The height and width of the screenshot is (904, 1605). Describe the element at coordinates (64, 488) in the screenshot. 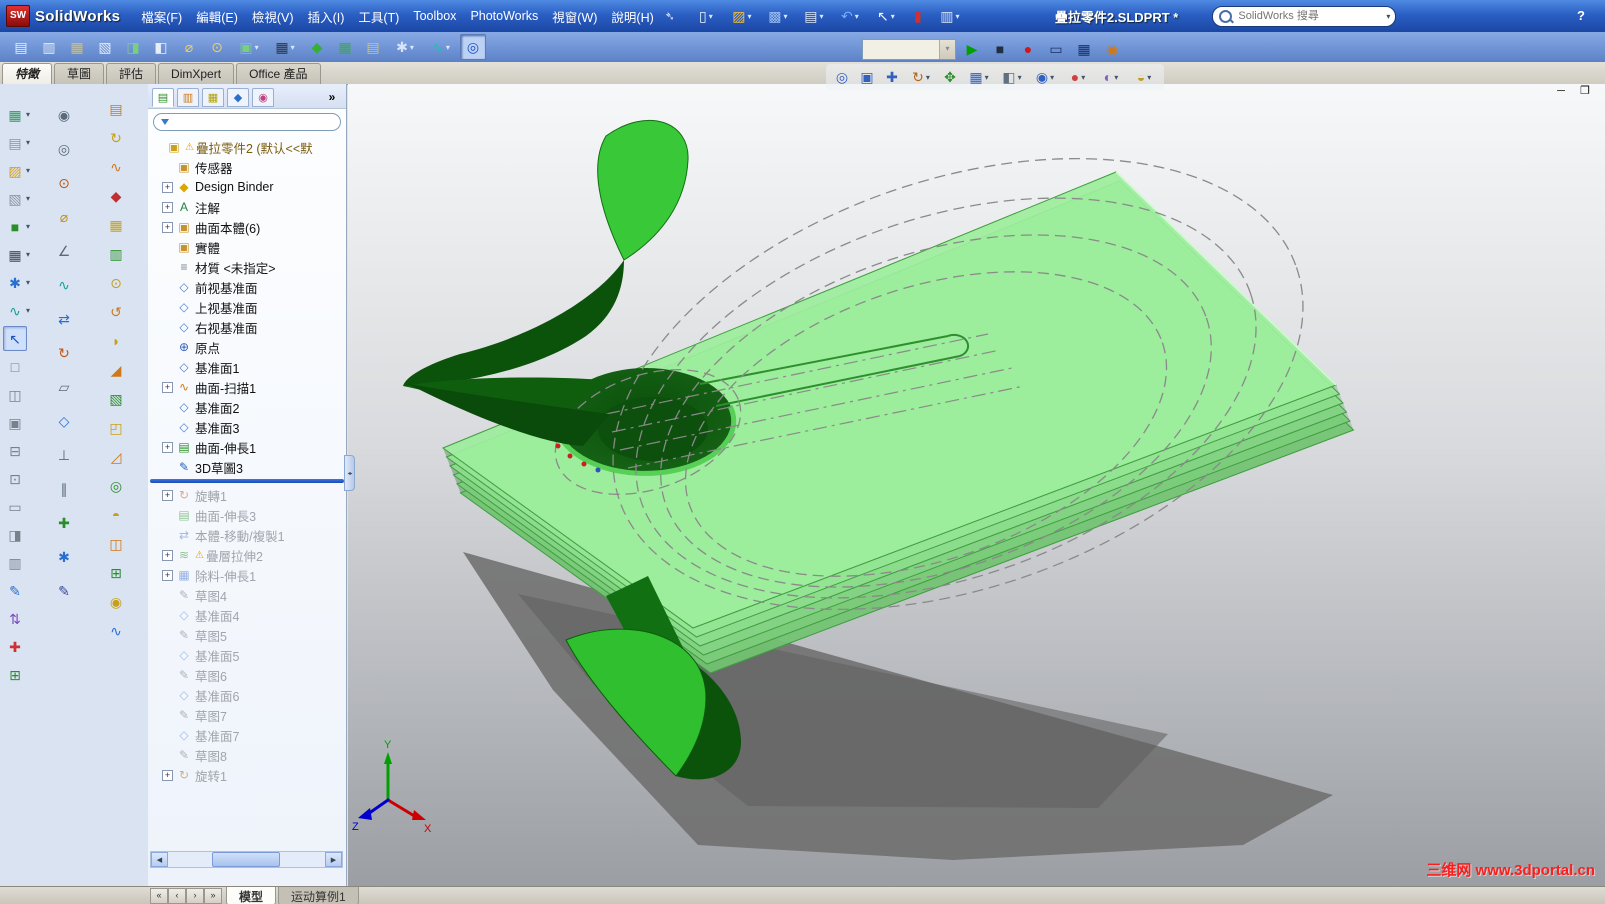

I see `parallel-tool: ∥` at that location.